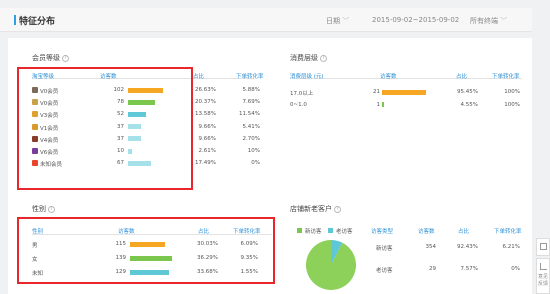  What do you see at coordinates (431, 247) in the screenshot?
I see `visitor-count: 354` at bounding box center [431, 247].